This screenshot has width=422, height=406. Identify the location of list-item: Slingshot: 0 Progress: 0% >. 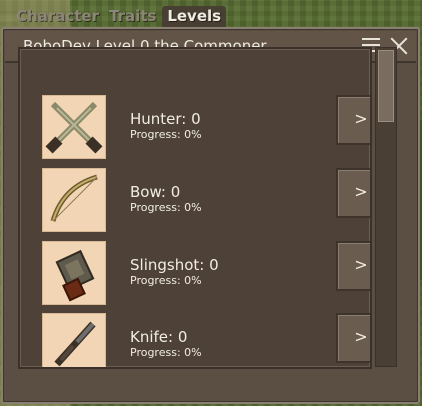
(206, 273).